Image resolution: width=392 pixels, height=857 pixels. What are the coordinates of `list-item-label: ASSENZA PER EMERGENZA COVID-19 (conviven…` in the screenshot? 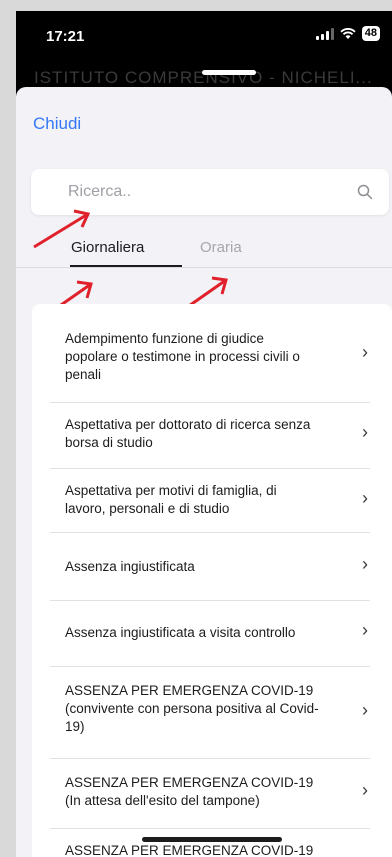 It's located at (192, 708).